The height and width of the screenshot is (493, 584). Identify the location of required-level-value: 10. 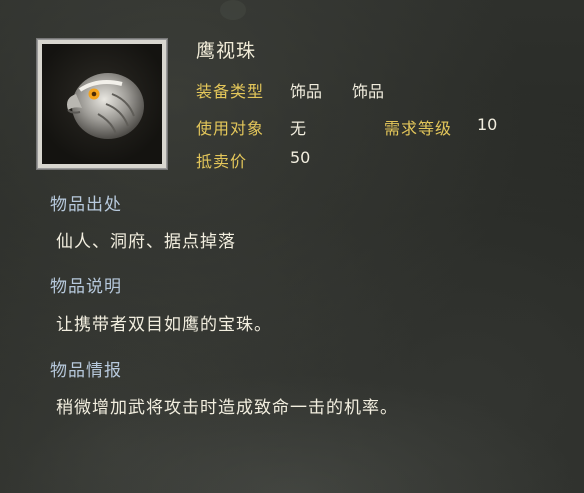
(487, 124).